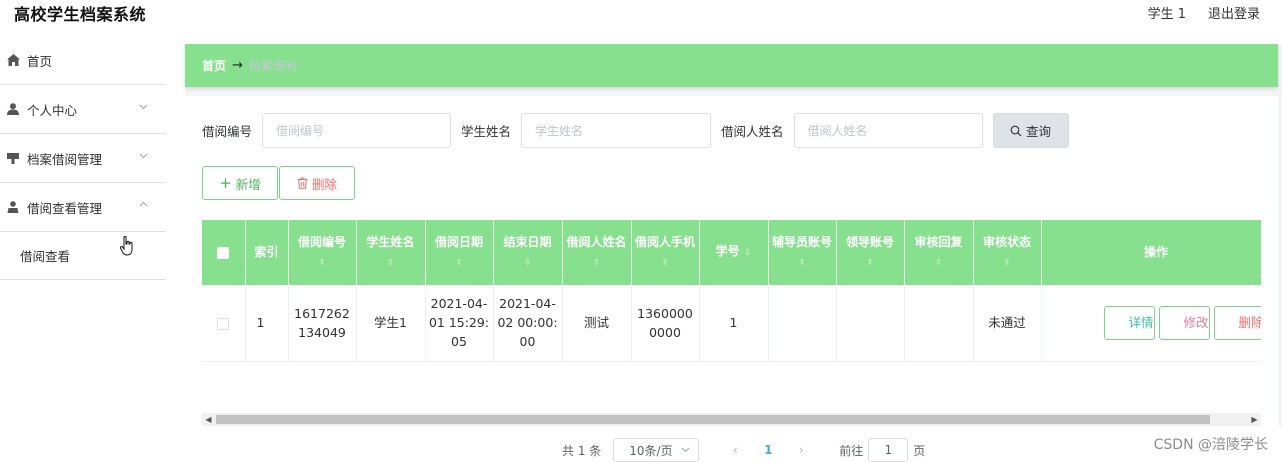  What do you see at coordinates (801, 450) in the screenshot?
I see `next-page-button: ›` at bounding box center [801, 450].